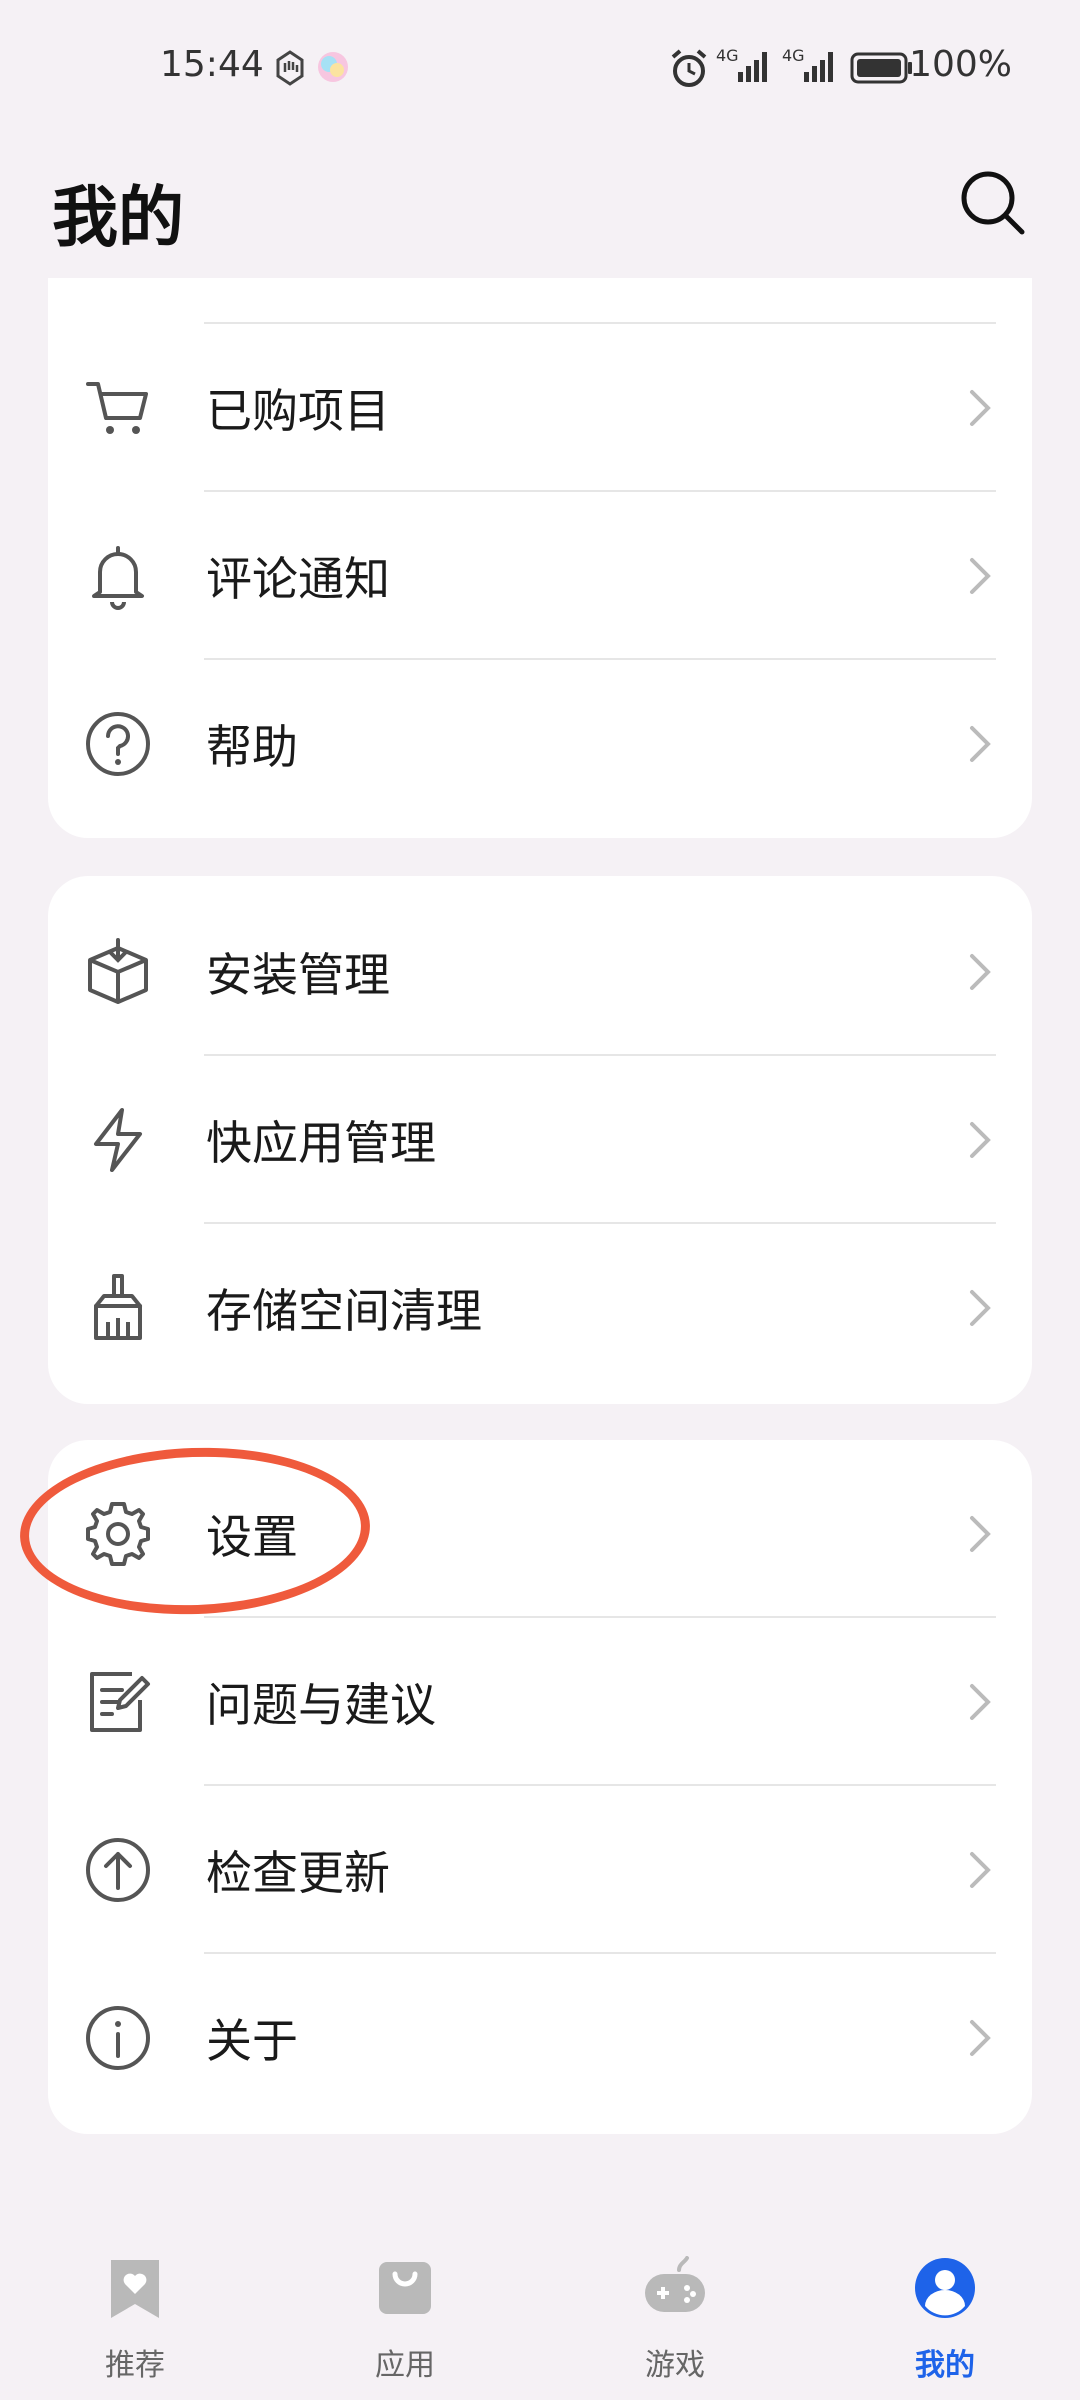 The height and width of the screenshot is (2400, 1080). I want to click on profile-icon, so click(945, 2288).